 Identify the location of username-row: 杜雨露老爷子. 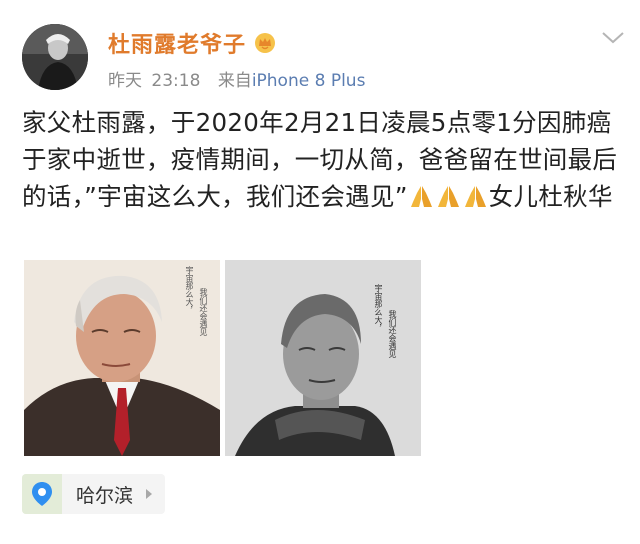
(192, 43).